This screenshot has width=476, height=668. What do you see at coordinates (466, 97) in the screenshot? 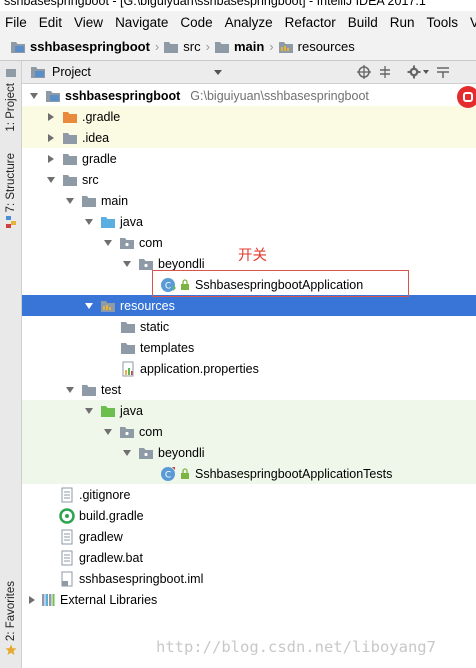
I see `notification-badge` at bounding box center [466, 97].